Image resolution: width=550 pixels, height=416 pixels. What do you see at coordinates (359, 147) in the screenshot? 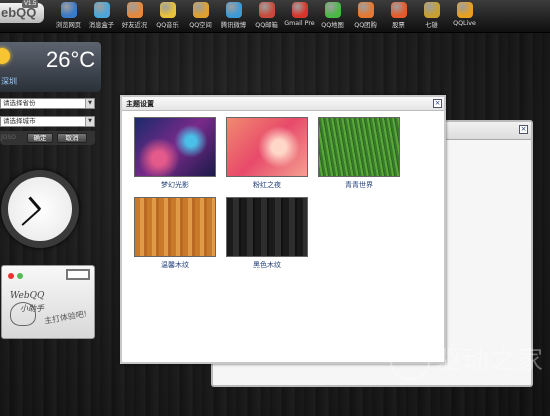
I see `green-grass-thumbnail` at bounding box center [359, 147].